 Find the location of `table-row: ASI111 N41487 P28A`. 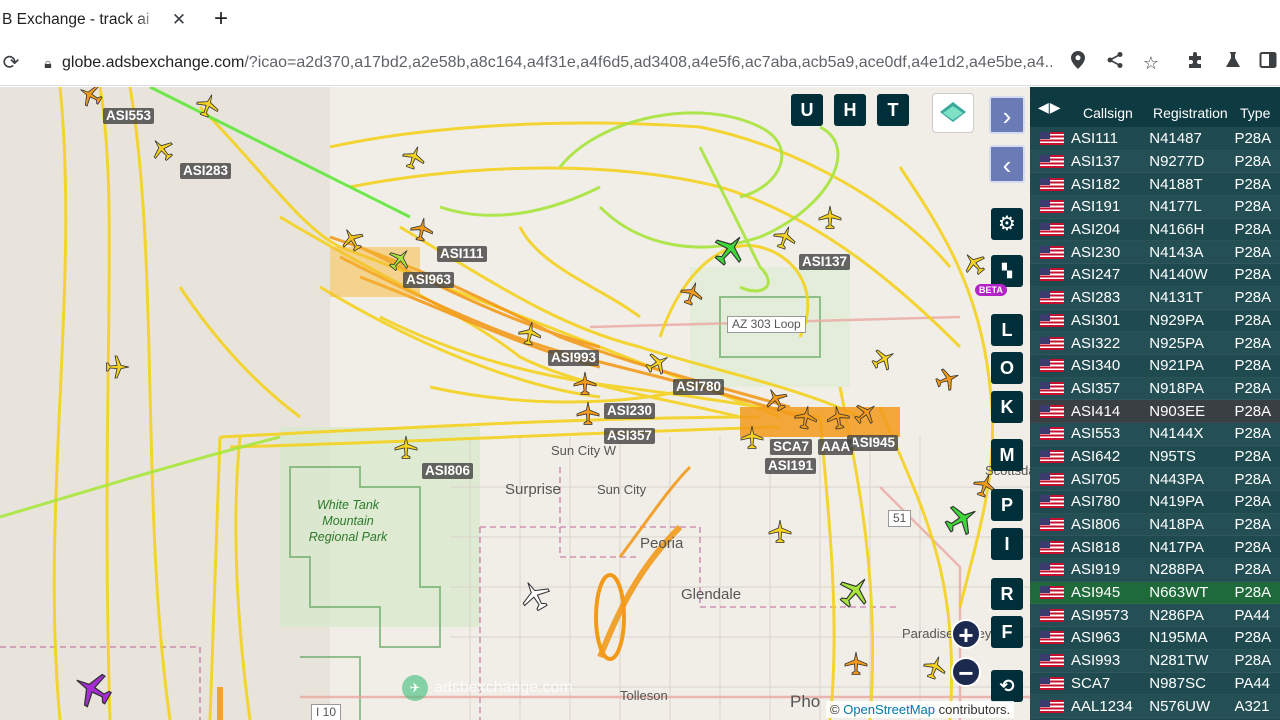

table-row: ASI111 N41487 P28A is located at coordinates (1155, 139).